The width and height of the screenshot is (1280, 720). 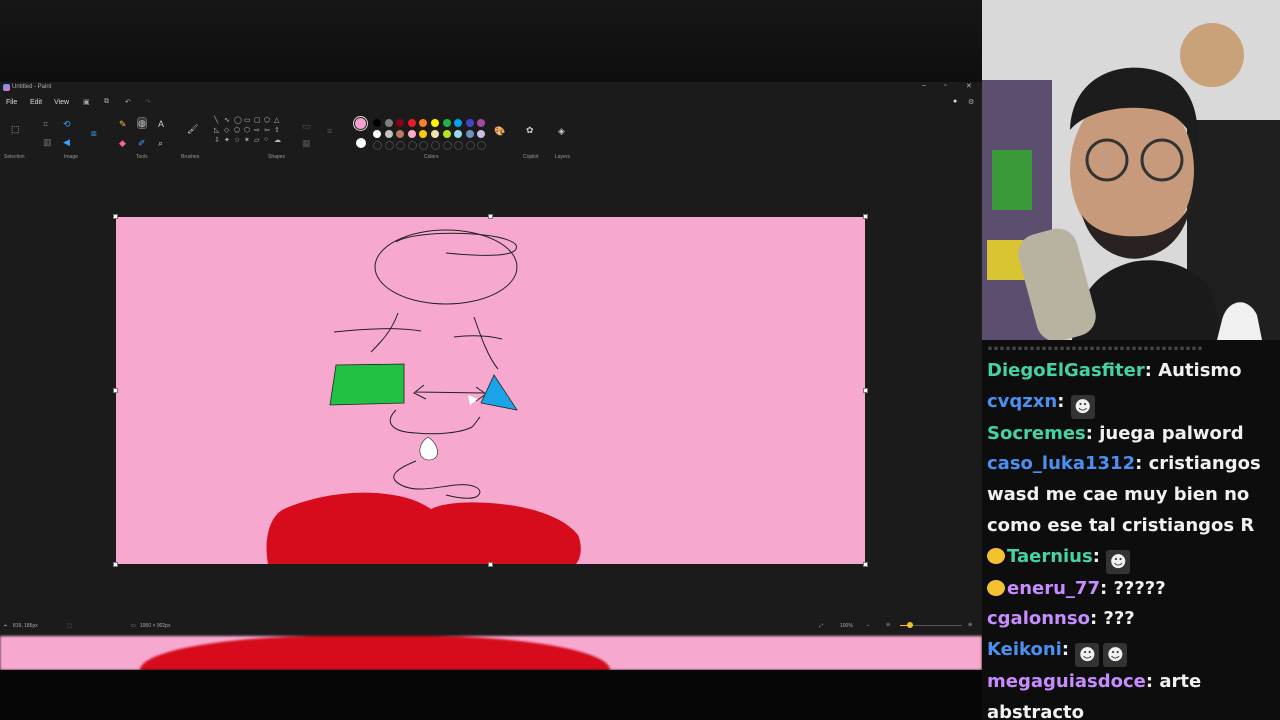 I want to click on settings-icon: ⚙, so click(x=971, y=102).